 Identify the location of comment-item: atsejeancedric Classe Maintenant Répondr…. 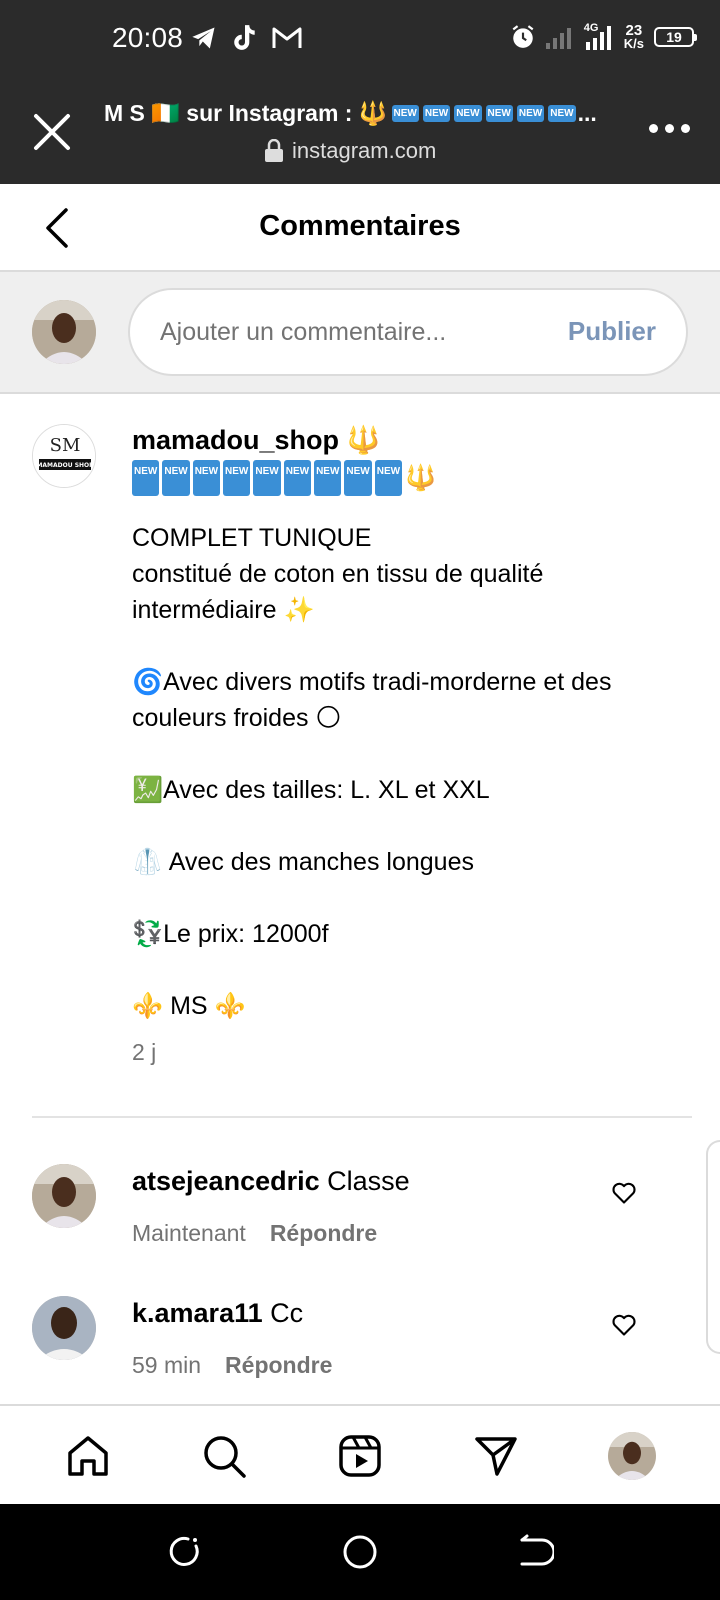
(360, 1224).